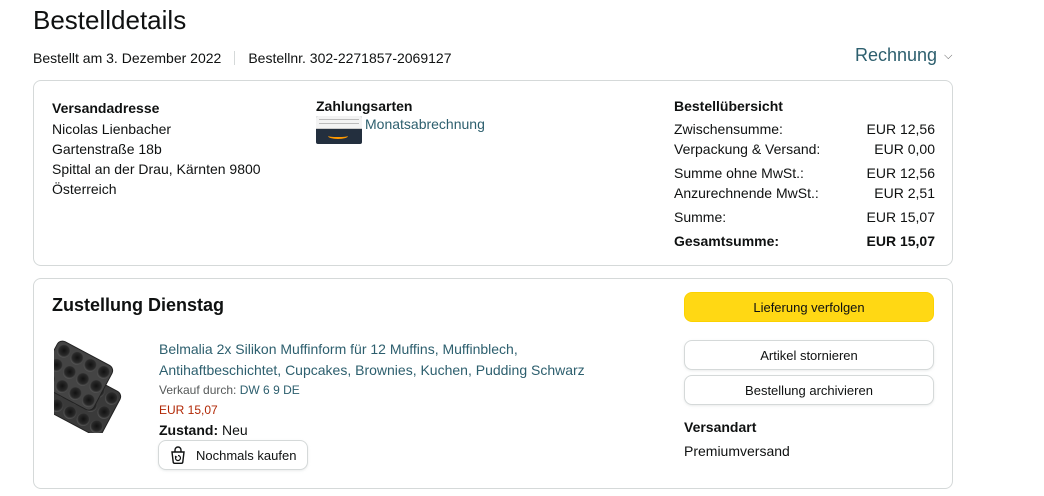 The image size is (1044, 496). I want to click on payment-method-row: Monatsabrechnung, so click(400, 130).